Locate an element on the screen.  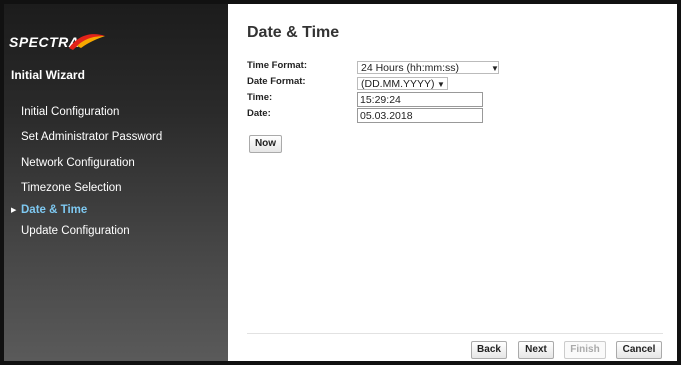
time-label: Time: is located at coordinates (260, 97).